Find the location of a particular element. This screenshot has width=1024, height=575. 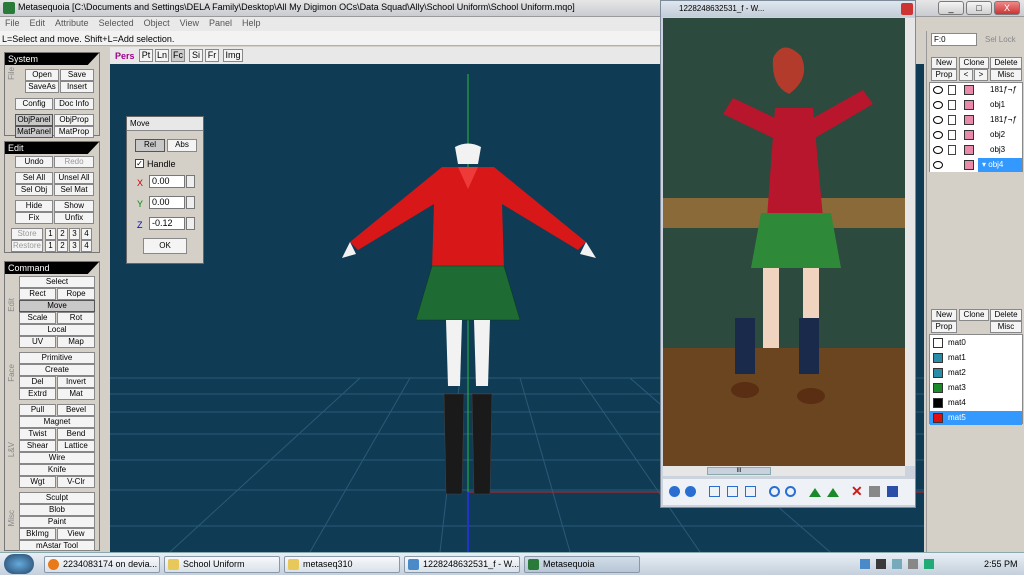

sculpt-tool-button: Sculpt is located at coordinates (57, 498).